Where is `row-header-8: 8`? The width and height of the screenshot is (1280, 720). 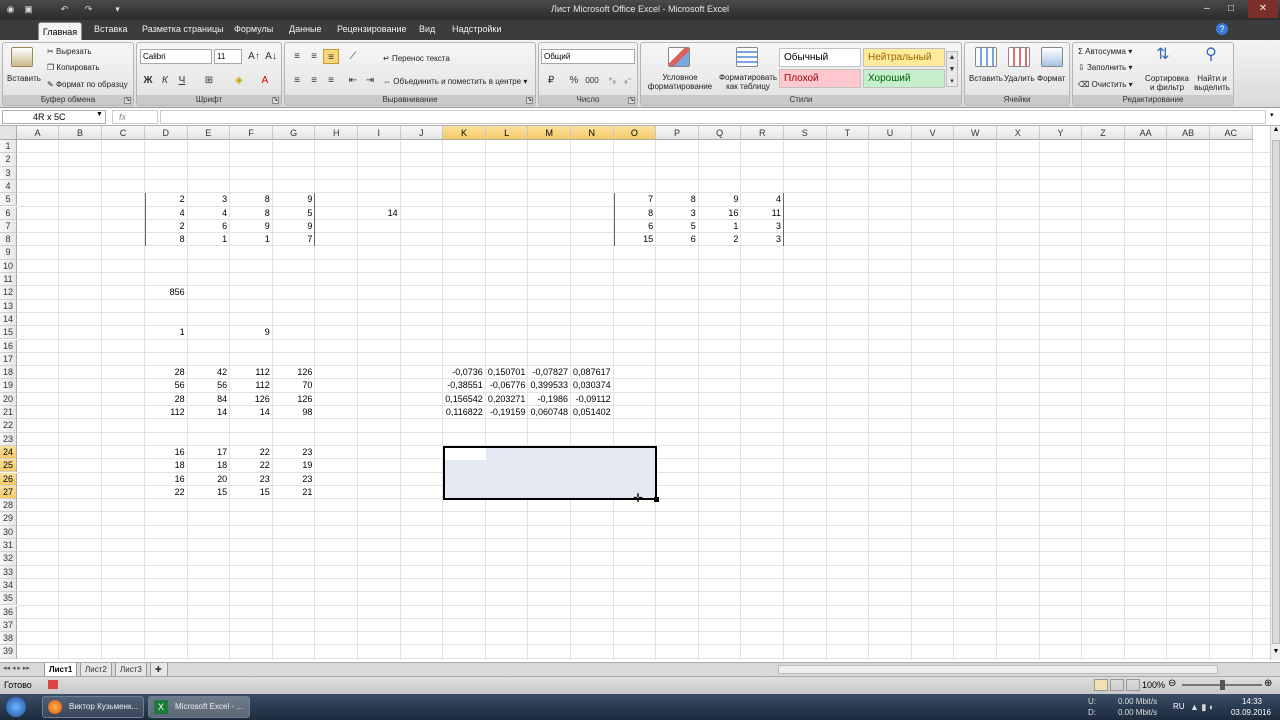
row-header-8: 8 is located at coordinates (8, 240).